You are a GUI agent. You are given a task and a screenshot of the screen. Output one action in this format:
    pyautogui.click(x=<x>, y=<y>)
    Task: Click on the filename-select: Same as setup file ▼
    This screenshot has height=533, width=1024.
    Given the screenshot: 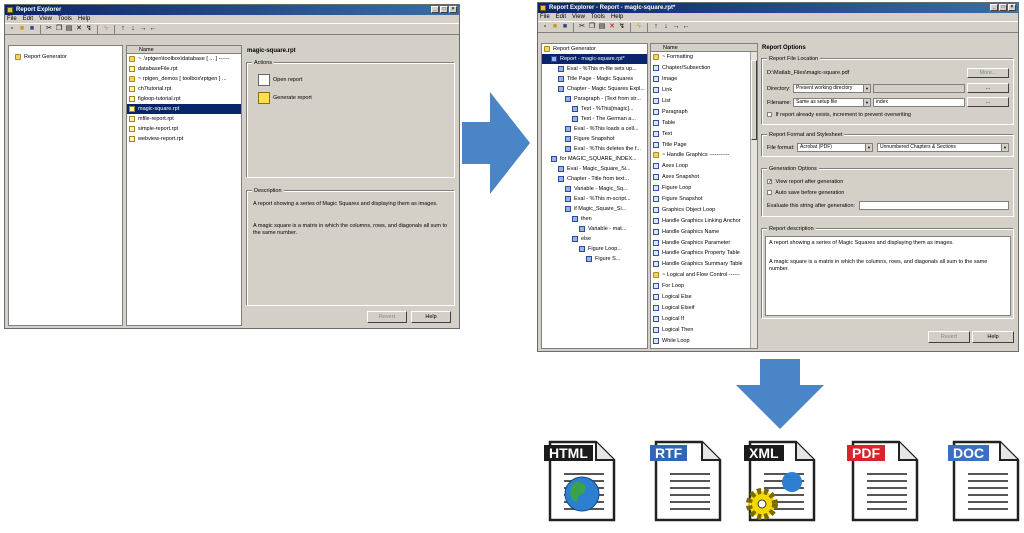 What is the action you would take?
    pyautogui.click(x=832, y=102)
    